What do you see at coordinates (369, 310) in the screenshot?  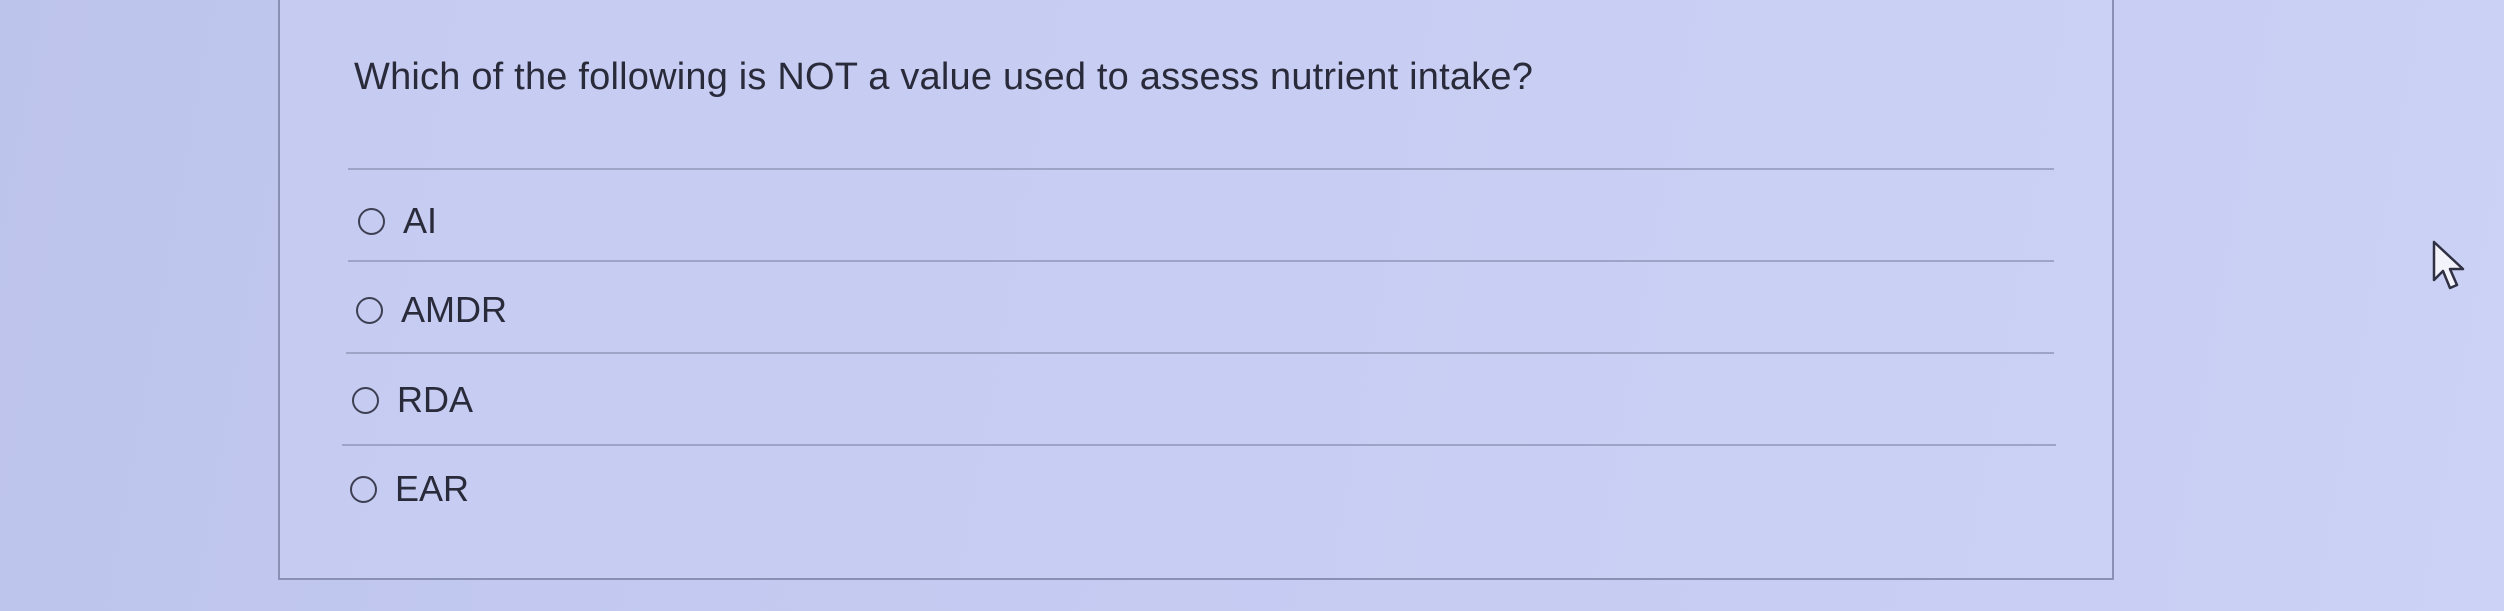 I see `radio-button-amdr` at bounding box center [369, 310].